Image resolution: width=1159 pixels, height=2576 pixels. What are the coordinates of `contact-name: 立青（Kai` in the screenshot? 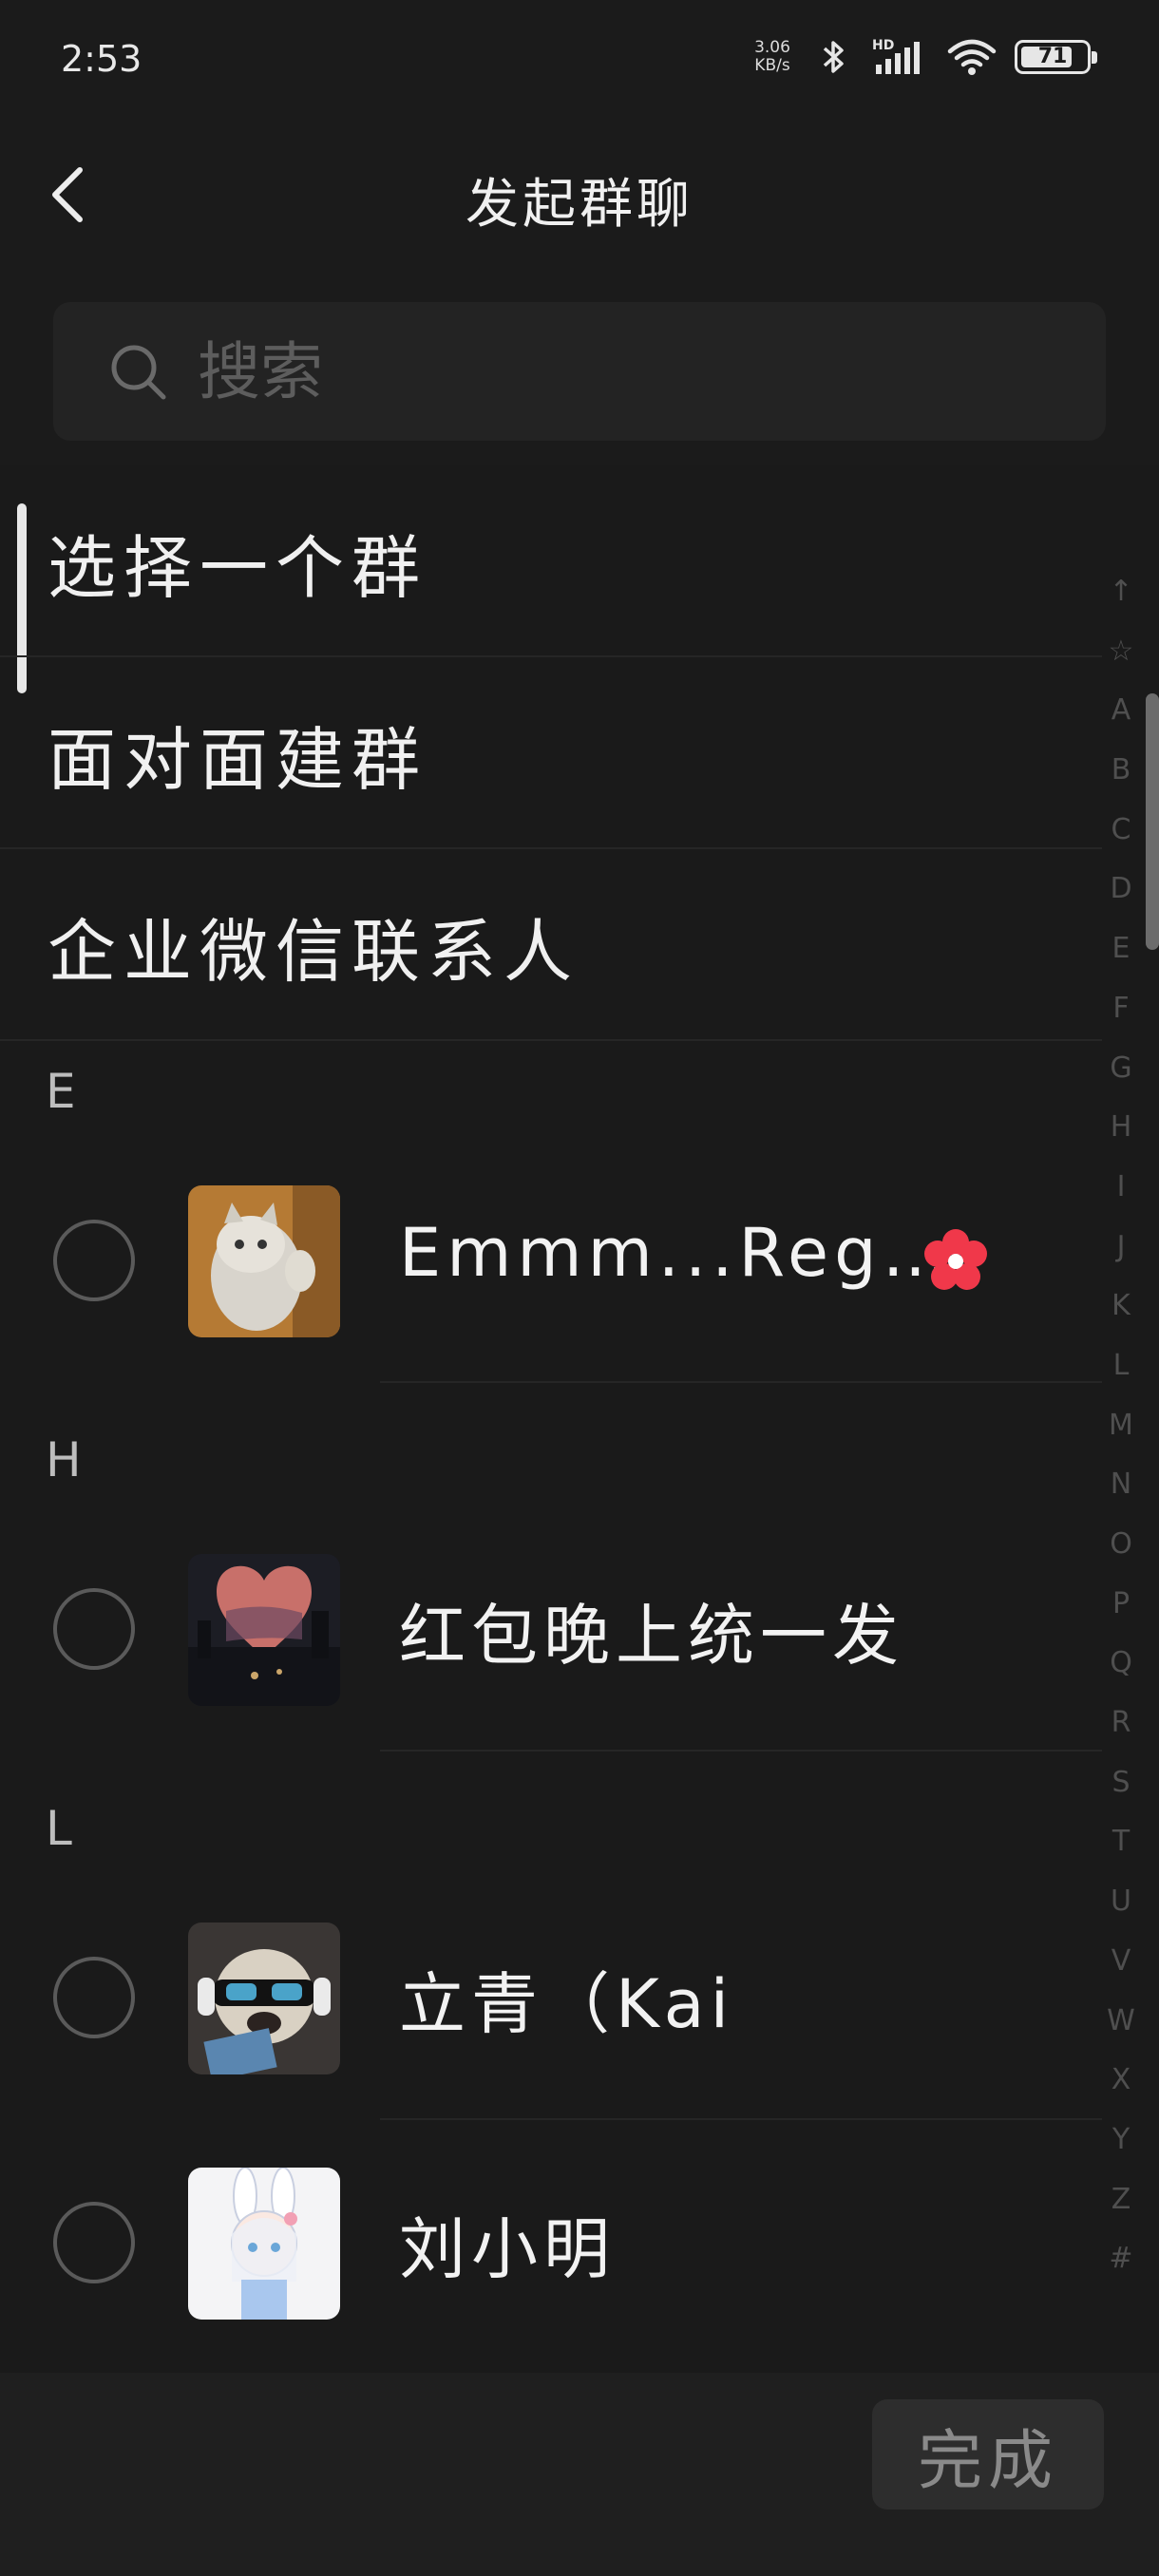 It's located at (567, 2004).